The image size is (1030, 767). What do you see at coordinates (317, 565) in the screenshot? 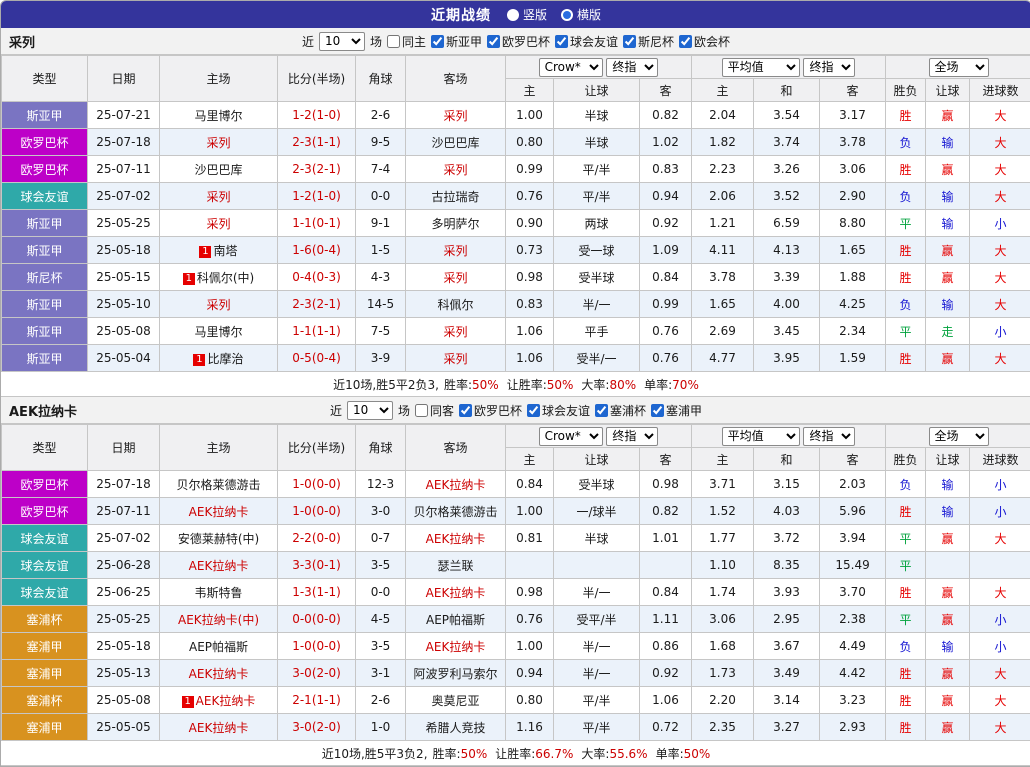
I see `match-score: 3-3(0-1)` at bounding box center [317, 565].